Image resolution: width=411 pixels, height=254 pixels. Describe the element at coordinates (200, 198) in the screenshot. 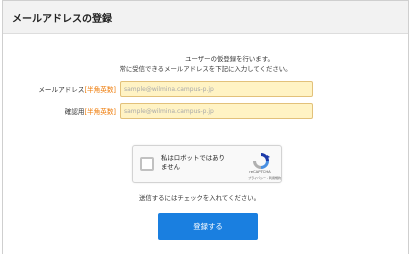

I see `check-notice: 送信するにはチェックを入れてください。` at that location.